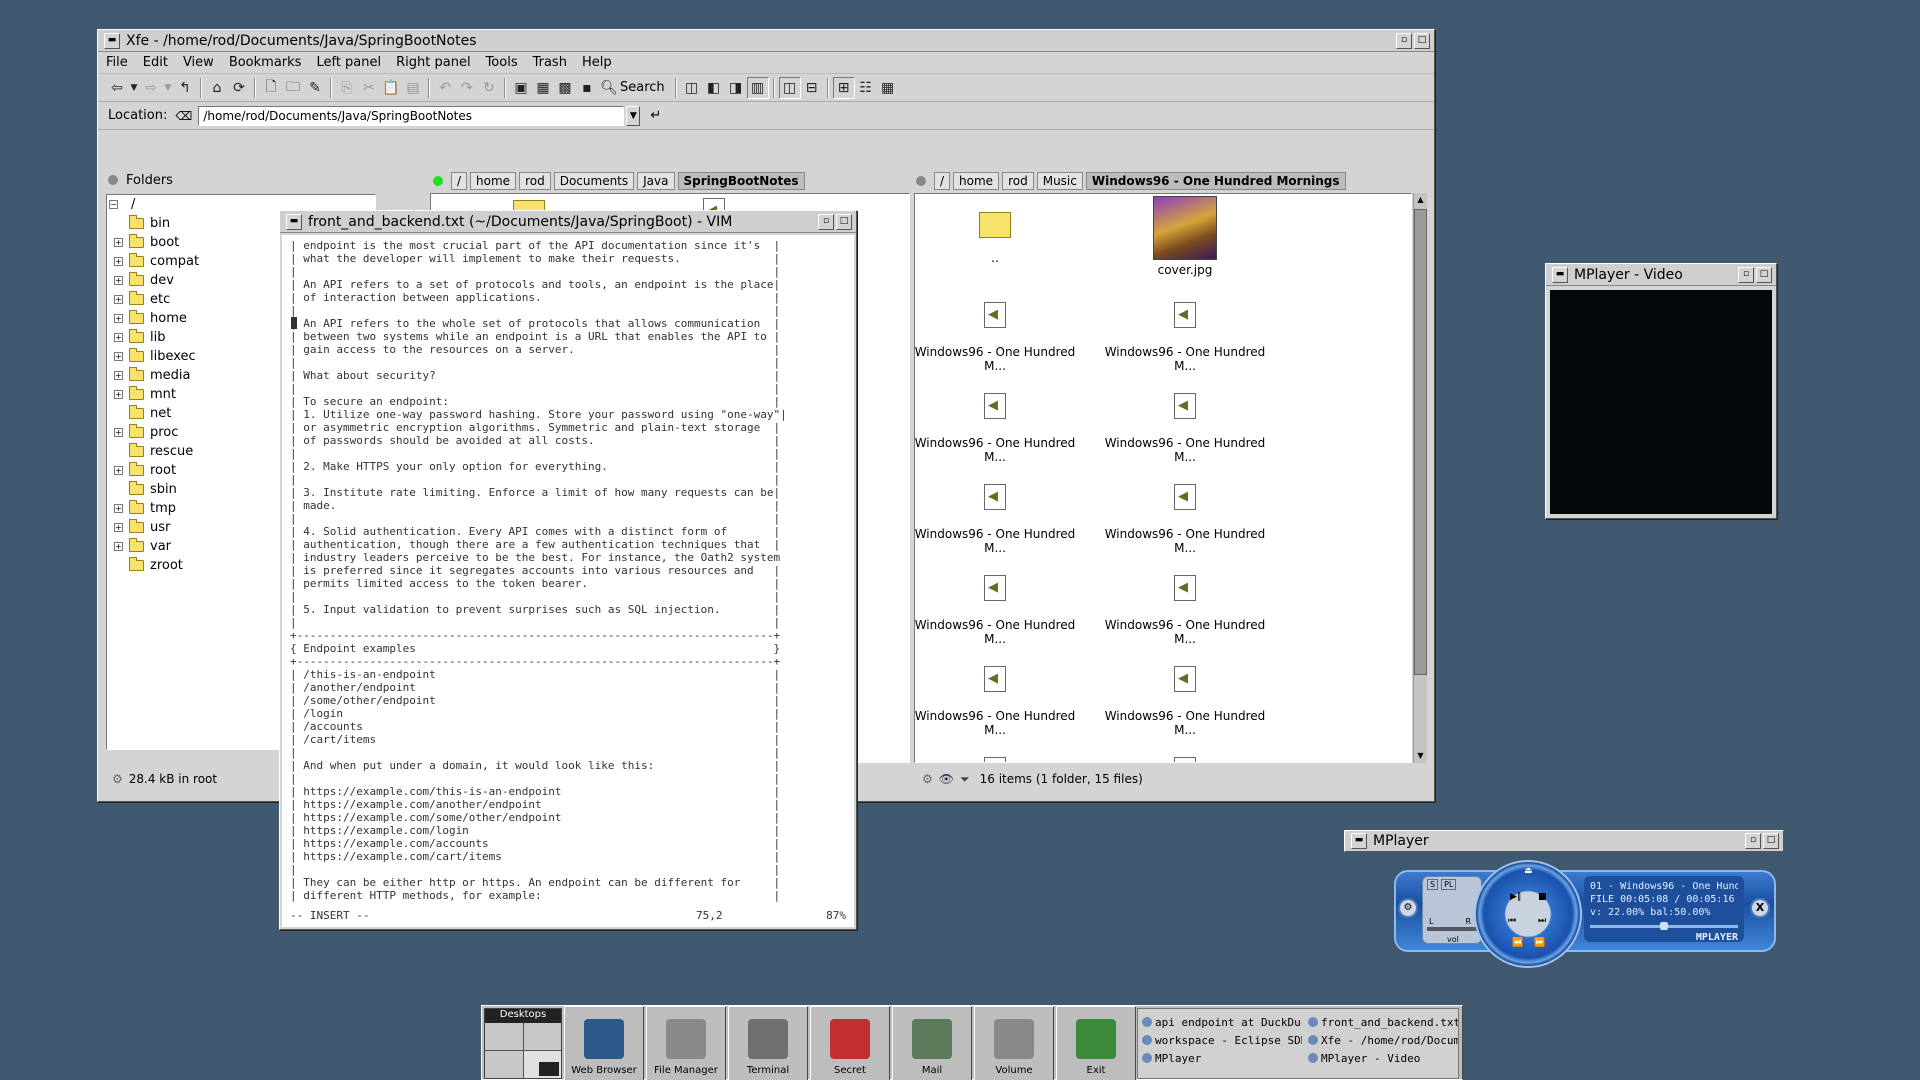 The height and width of the screenshot is (1080, 1920). What do you see at coordinates (134, 88) in the screenshot?
I see `back-history-icon: ▼` at bounding box center [134, 88].